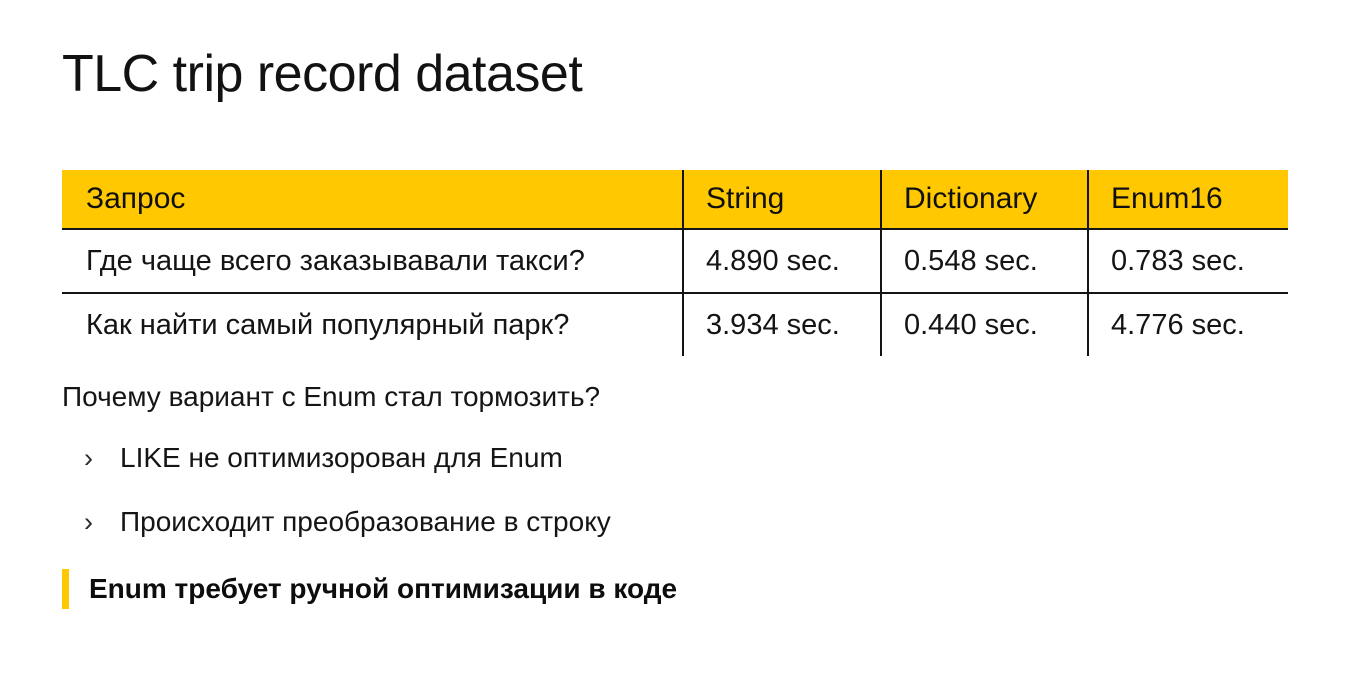 This screenshot has height=689, width=1349. What do you see at coordinates (322, 74) in the screenshot?
I see `page-title: TLC trip record dataset` at bounding box center [322, 74].